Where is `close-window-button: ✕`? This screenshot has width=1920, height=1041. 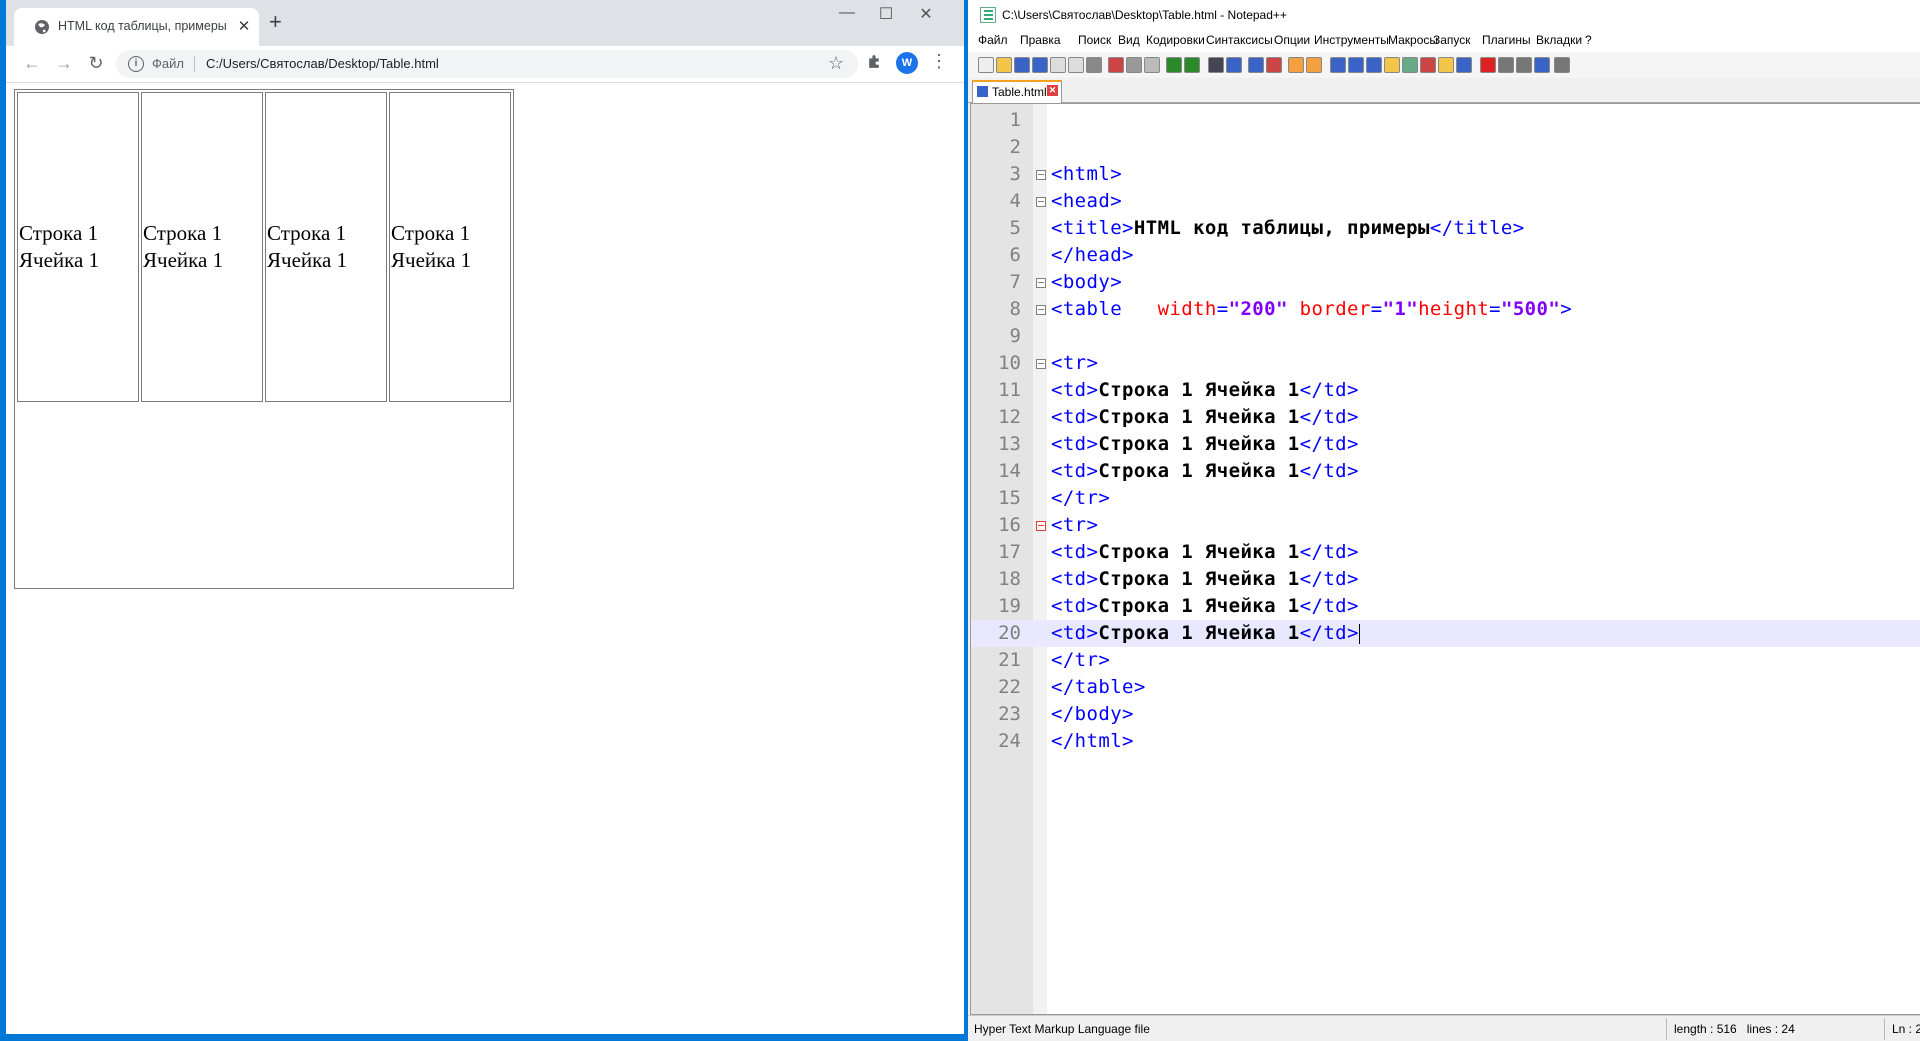 close-window-button: ✕ is located at coordinates (926, 14).